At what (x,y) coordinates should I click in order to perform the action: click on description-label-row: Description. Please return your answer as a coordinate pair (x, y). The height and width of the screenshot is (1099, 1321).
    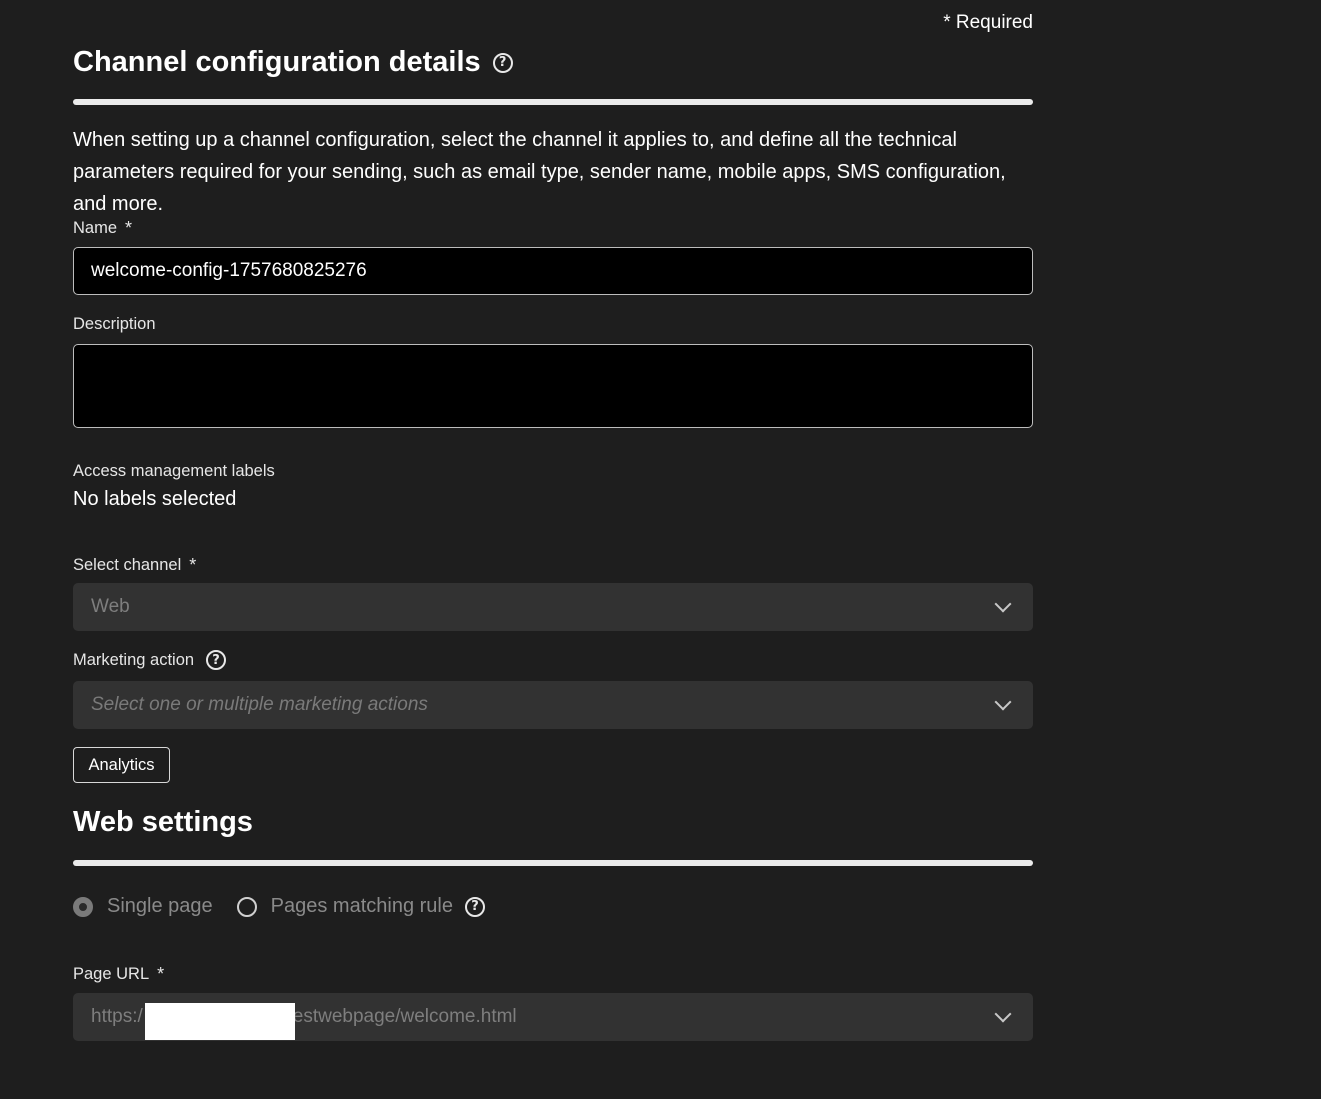
    Looking at the image, I should click on (114, 324).